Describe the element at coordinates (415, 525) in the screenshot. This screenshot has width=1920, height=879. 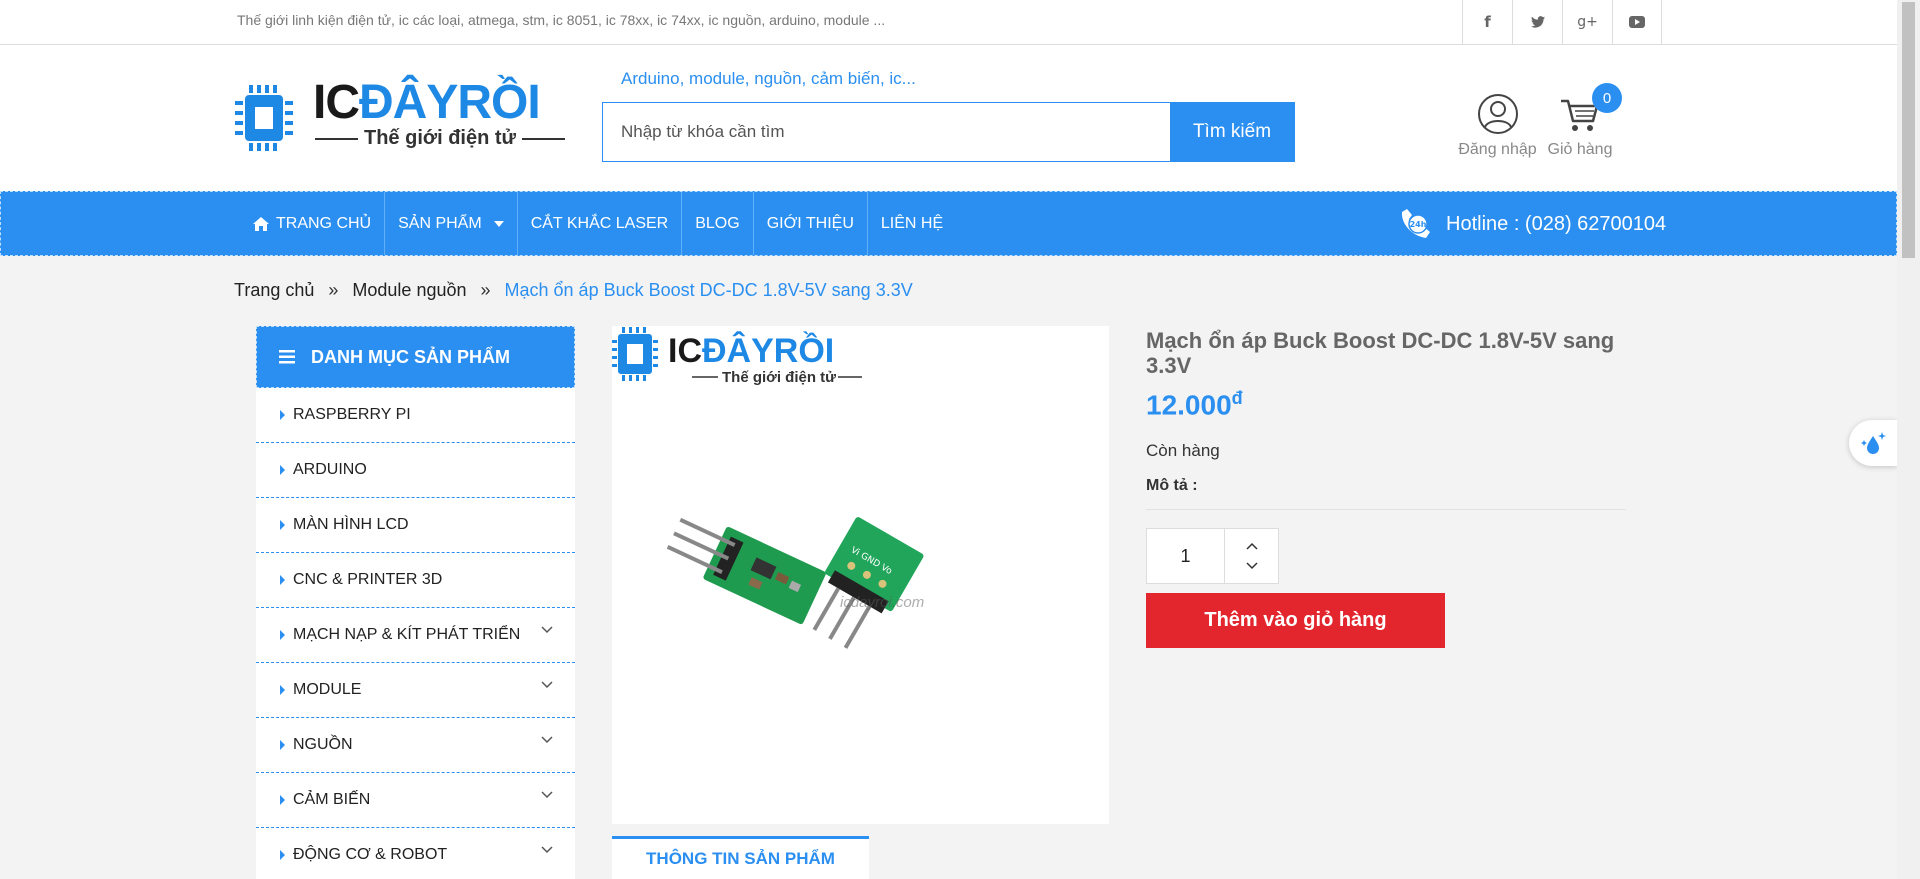
I see `sidebar-item: MÀN HÌNH LCD` at that location.